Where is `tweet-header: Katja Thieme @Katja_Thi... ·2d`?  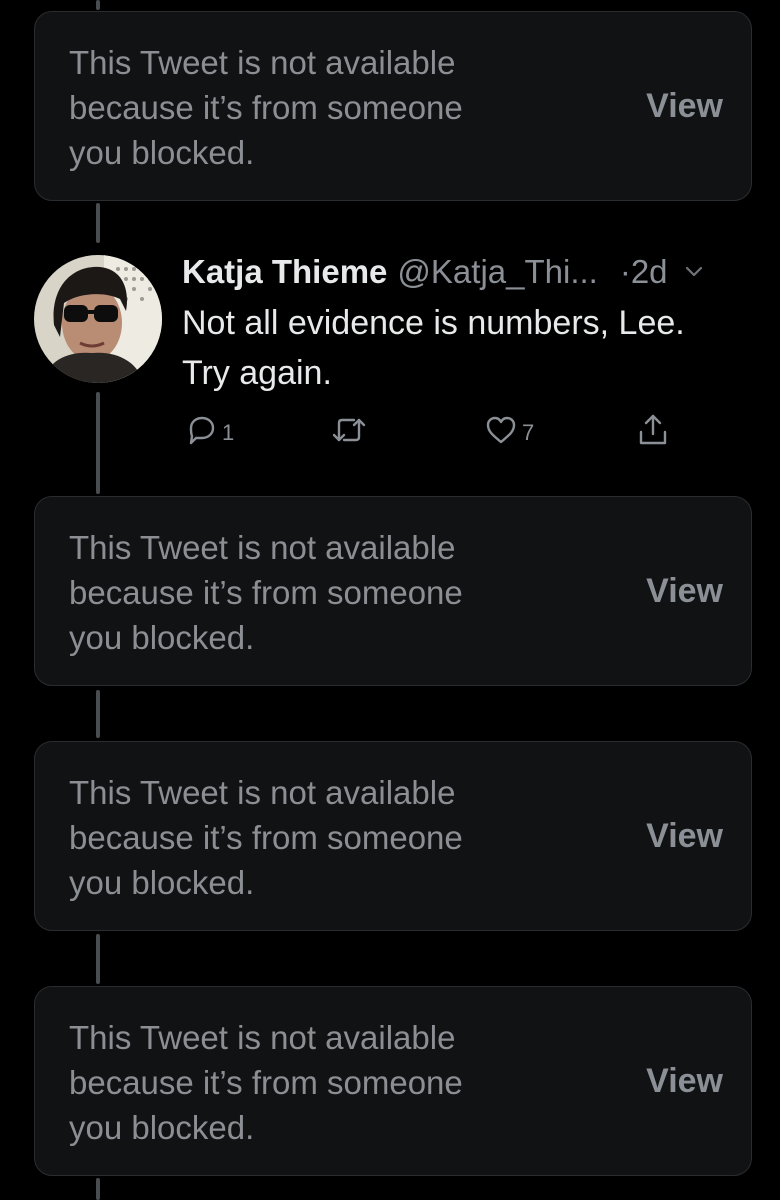
tweet-header: Katja Thieme @Katja_Thi... ·2d is located at coordinates (472, 272).